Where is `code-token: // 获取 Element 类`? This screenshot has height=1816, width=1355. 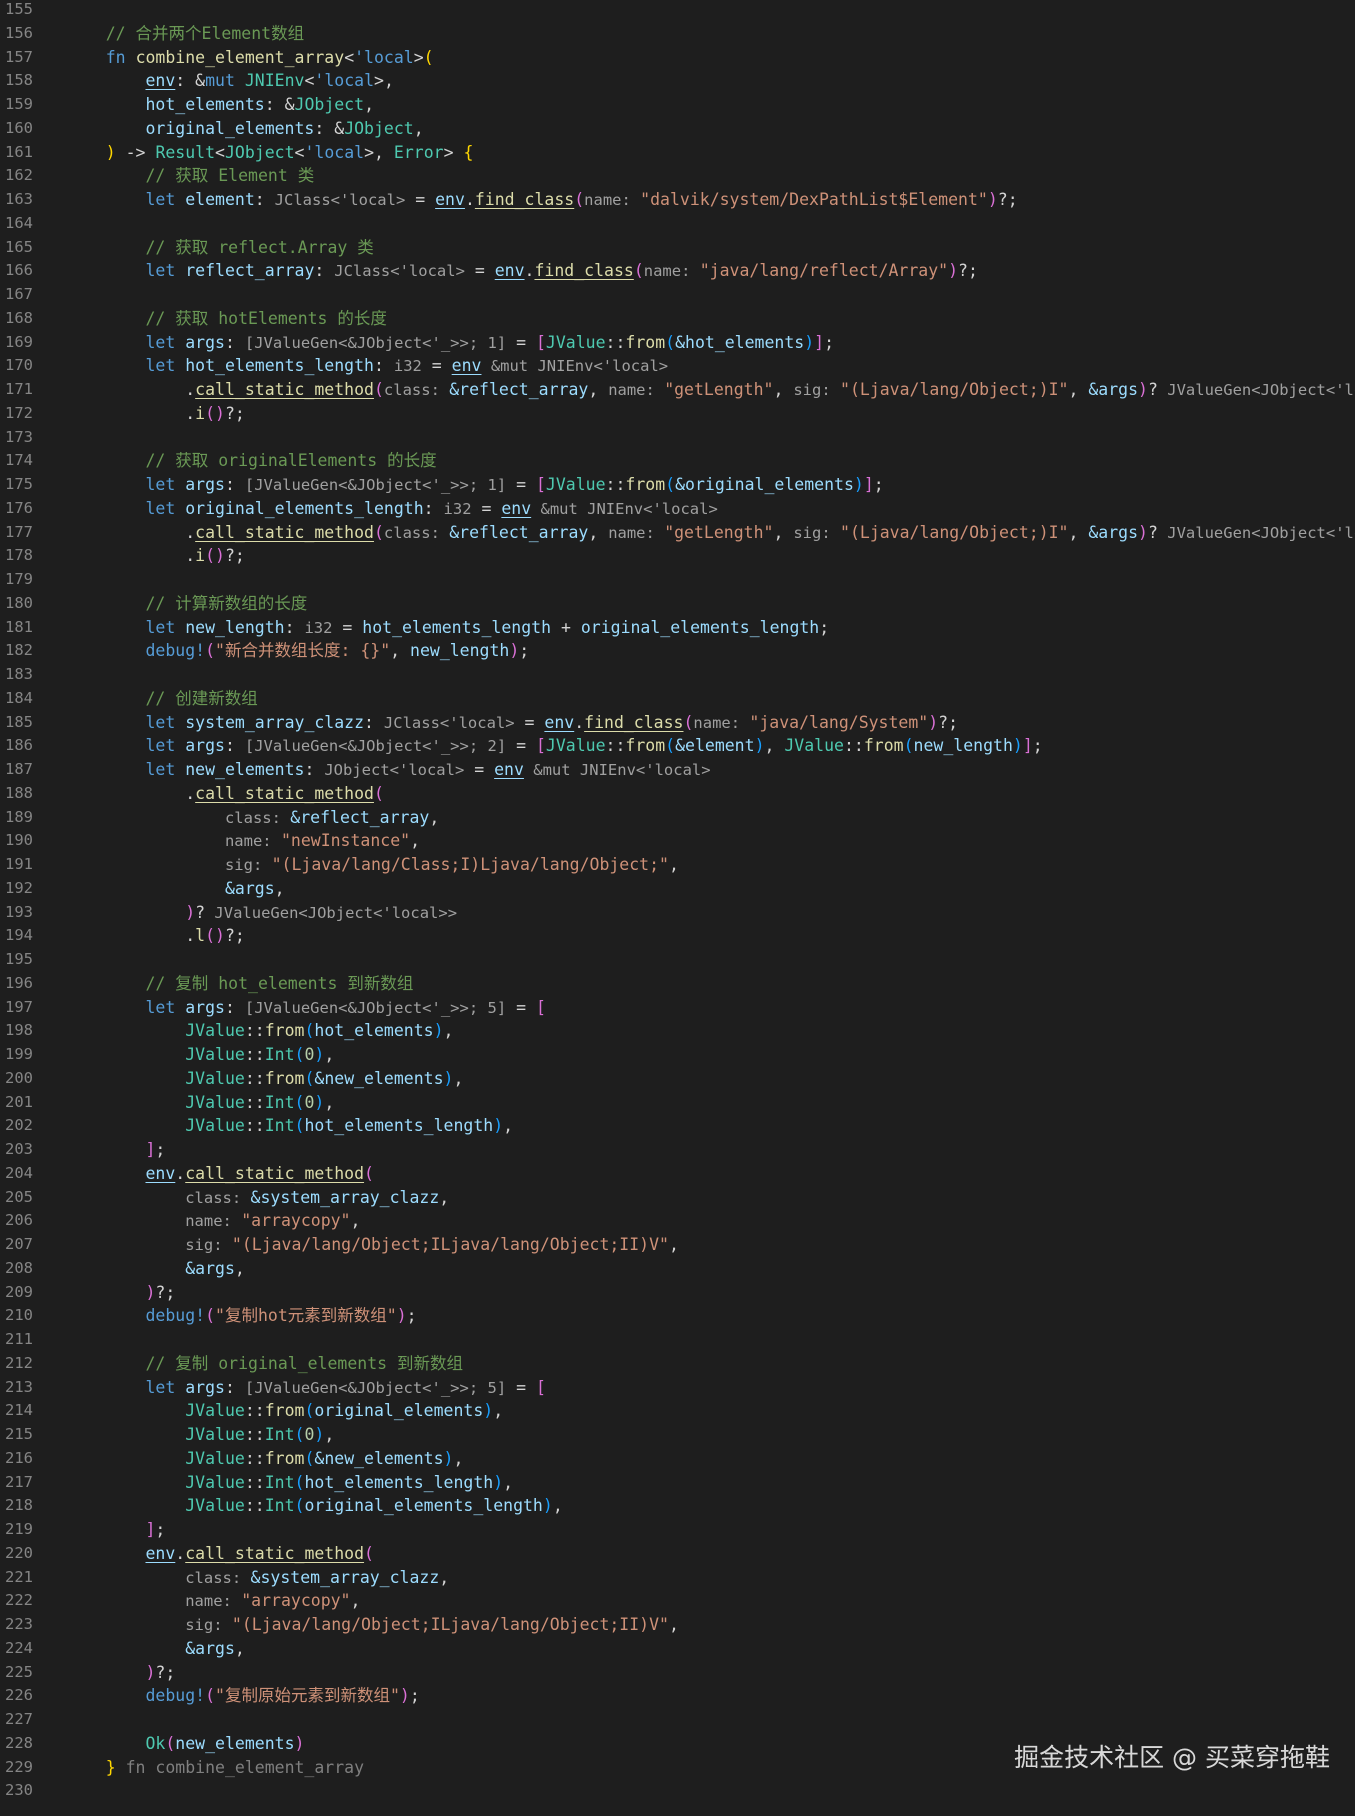 code-token: // 获取 Element 类 is located at coordinates (230, 176).